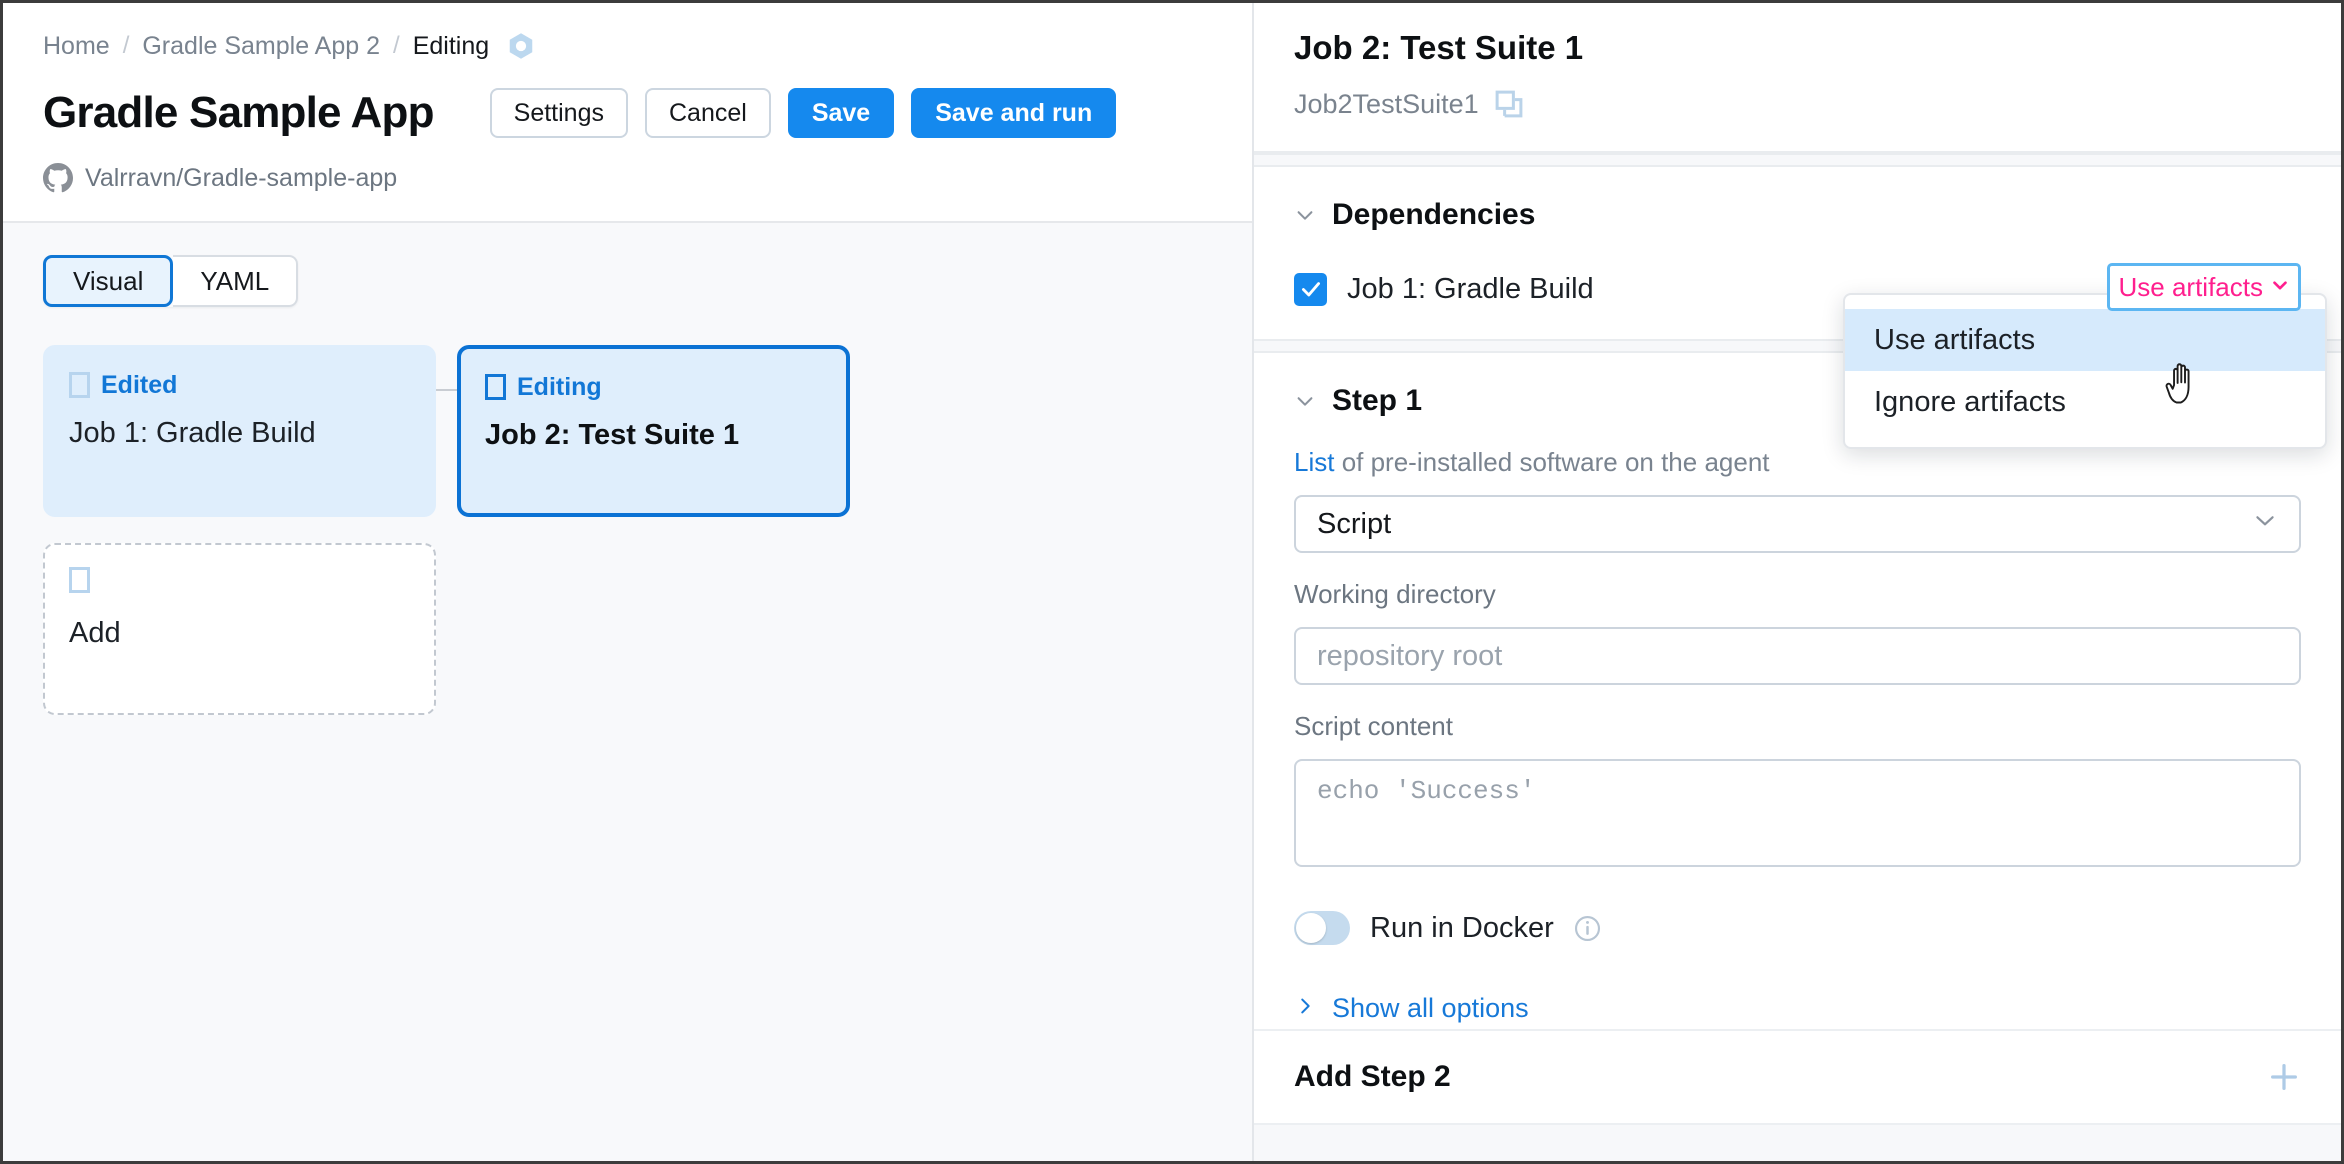 The image size is (2344, 1164). Describe the element at coordinates (558, 113) in the screenshot. I see `settings-button: Settings` at that location.